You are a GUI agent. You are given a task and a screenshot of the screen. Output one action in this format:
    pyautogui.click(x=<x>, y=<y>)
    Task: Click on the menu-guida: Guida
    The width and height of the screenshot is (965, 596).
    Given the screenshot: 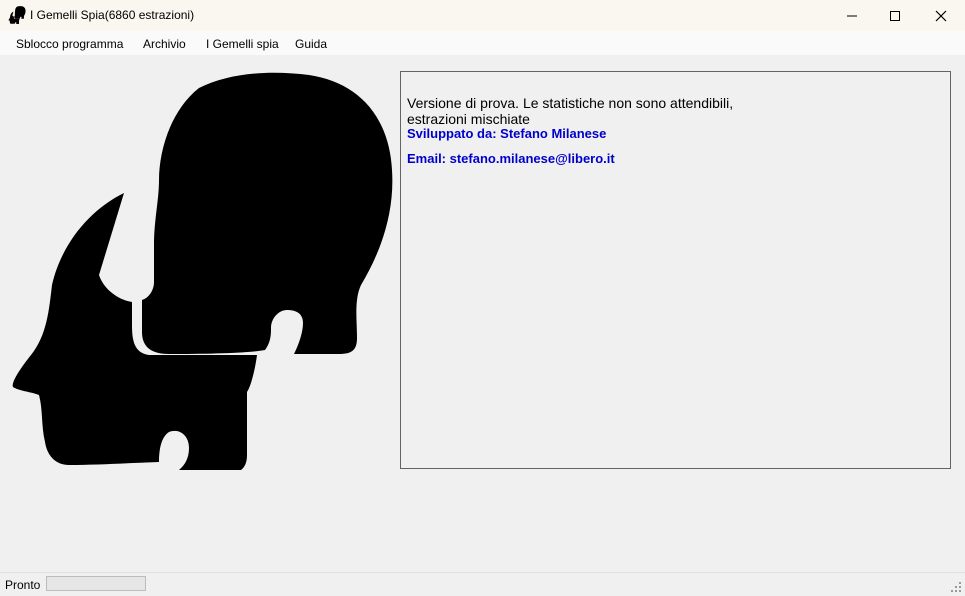 What is the action you would take?
    pyautogui.click(x=311, y=44)
    